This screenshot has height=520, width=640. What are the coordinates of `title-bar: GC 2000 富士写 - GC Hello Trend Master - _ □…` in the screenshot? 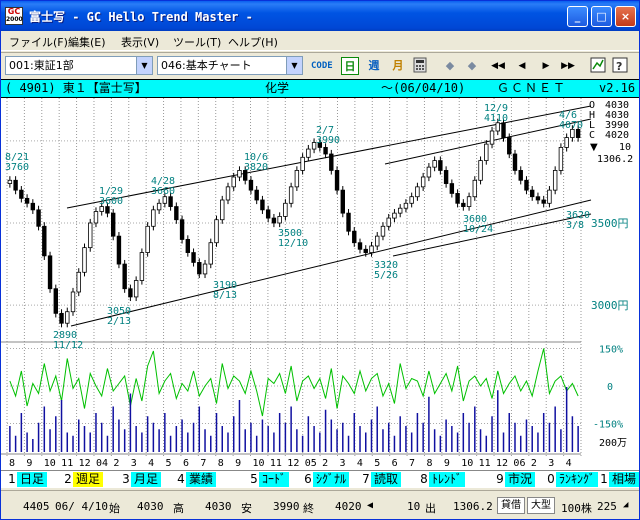 It's located at (320, 16).